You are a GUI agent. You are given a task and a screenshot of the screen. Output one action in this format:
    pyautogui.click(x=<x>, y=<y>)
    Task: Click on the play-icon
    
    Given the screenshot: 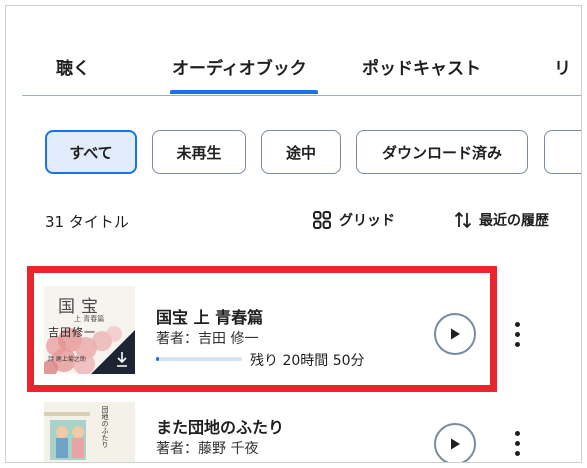 What is the action you would take?
    pyautogui.click(x=455, y=444)
    